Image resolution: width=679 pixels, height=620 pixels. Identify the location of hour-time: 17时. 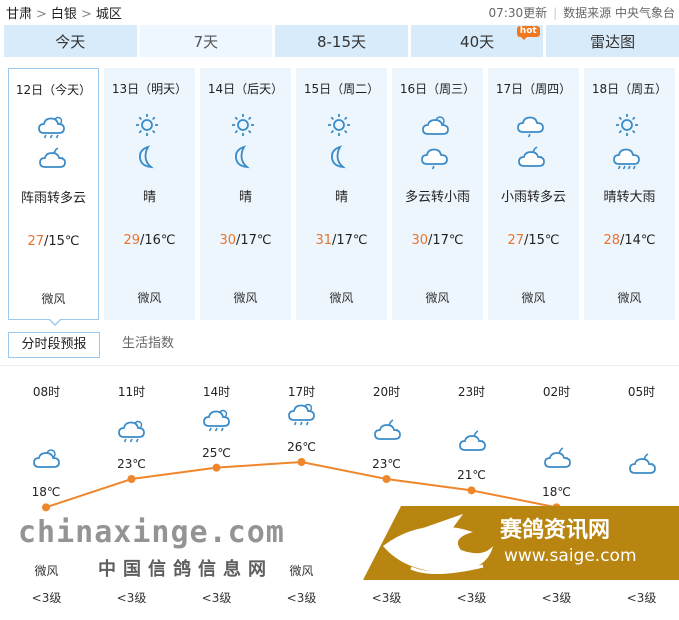
(301, 392).